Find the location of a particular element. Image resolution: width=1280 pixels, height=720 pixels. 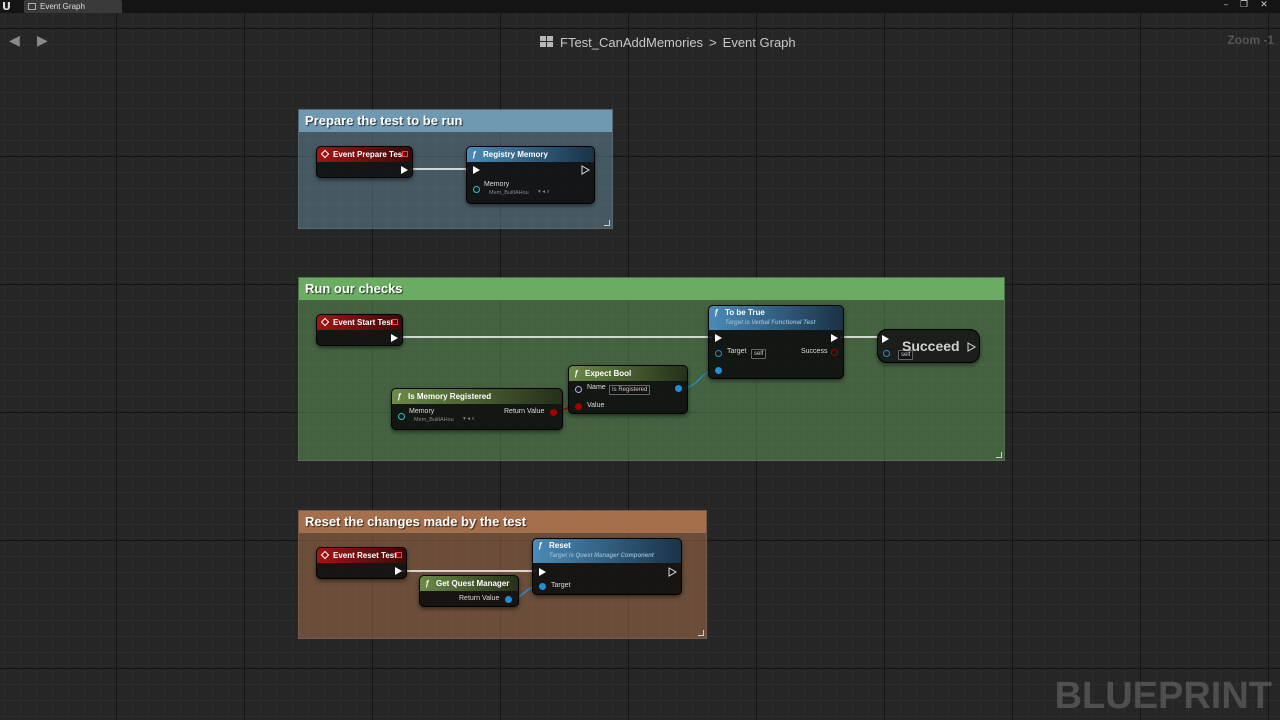

node-succeed: self Succeed is located at coordinates (928, 346).